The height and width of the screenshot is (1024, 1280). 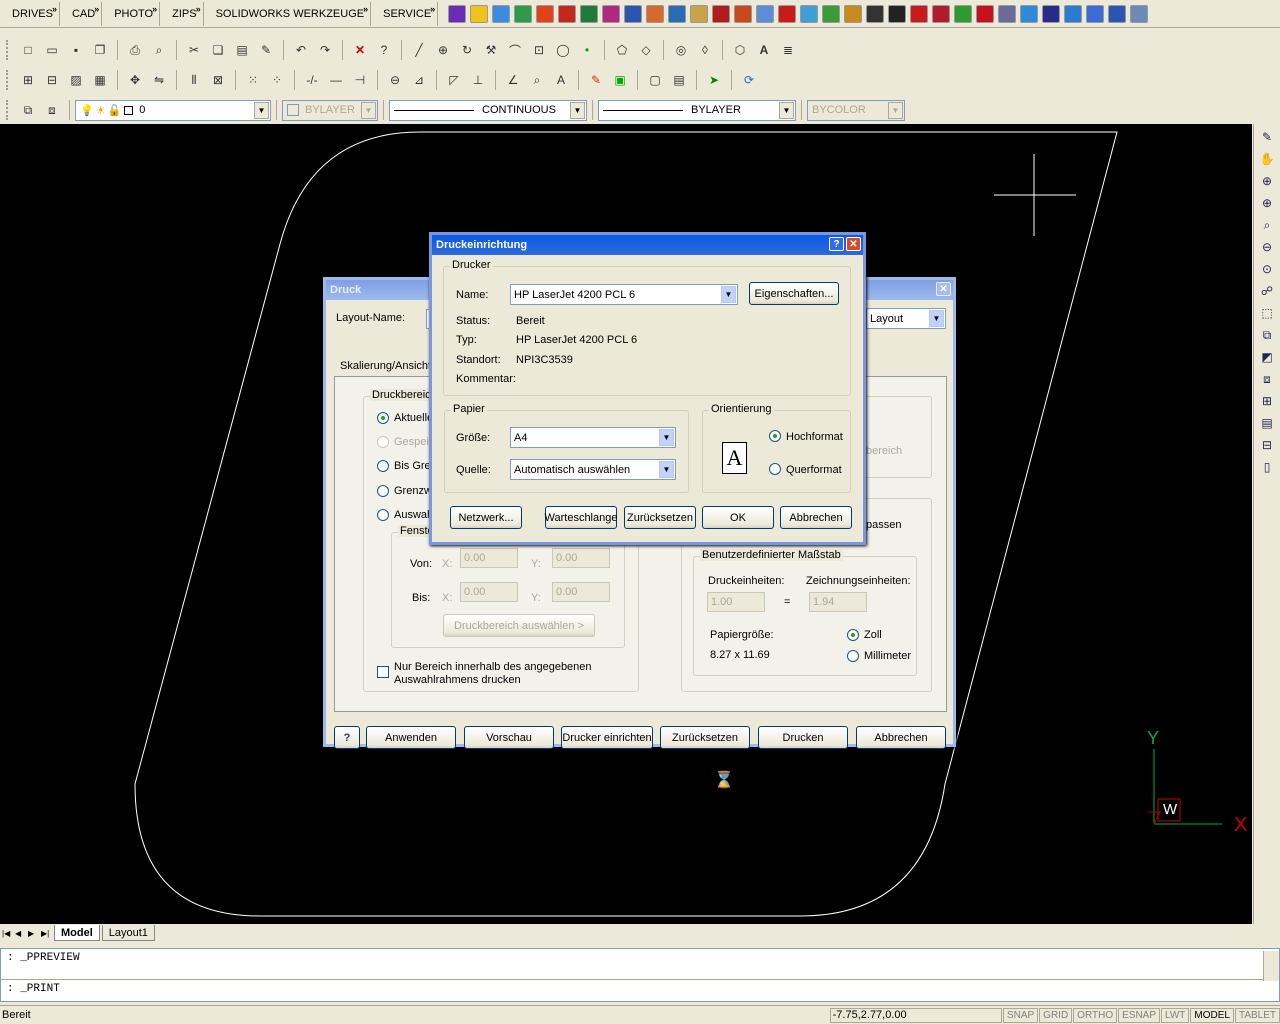 I want to click on landscape-radio, so click(x=775, y=469).